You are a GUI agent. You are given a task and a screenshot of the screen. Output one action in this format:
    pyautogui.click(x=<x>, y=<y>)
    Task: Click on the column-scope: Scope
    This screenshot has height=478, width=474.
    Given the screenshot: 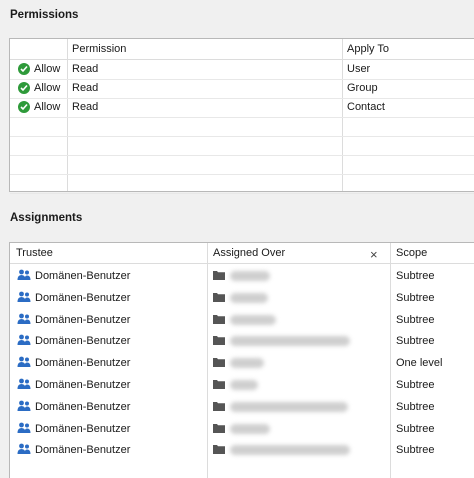 What is the action you would take?
    pyautogui.click(x=411, y=253)
    